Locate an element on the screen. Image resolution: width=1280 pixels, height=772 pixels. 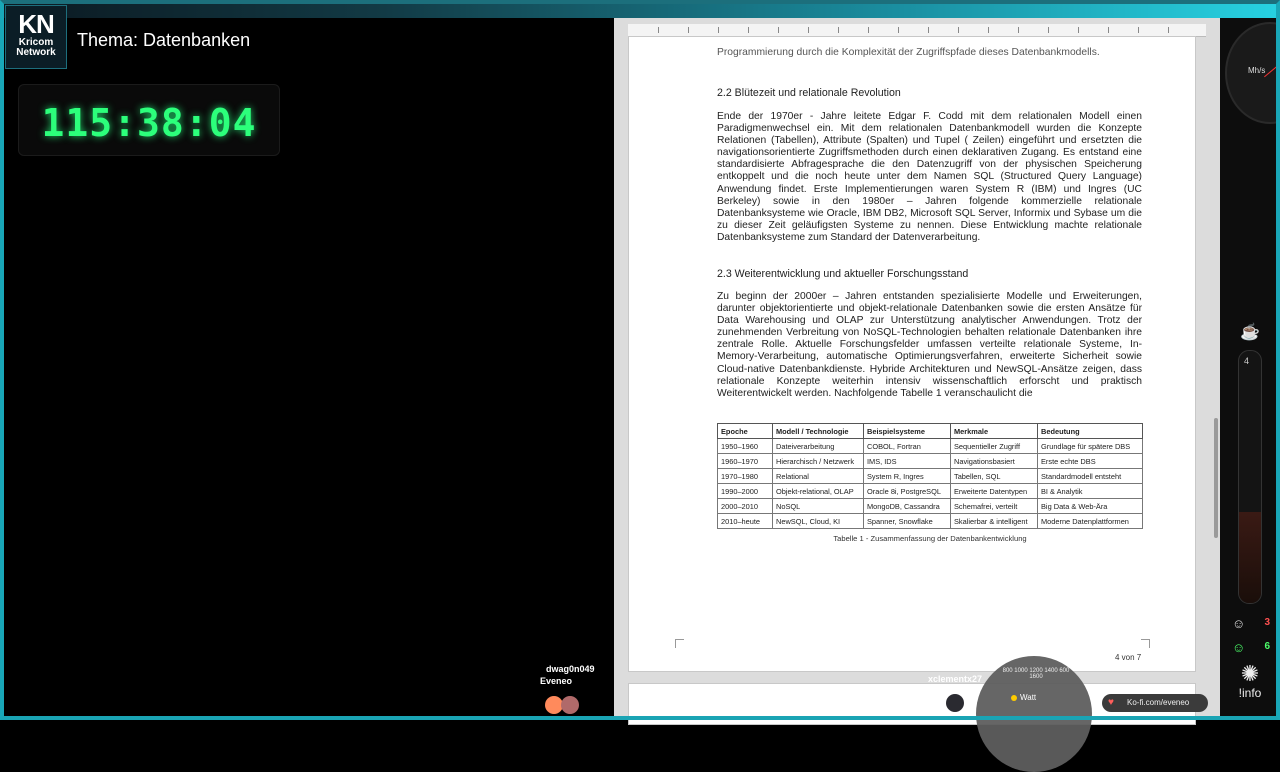
viewer-counter-green: ☺ 6 is located at coordinates (1251, 648).